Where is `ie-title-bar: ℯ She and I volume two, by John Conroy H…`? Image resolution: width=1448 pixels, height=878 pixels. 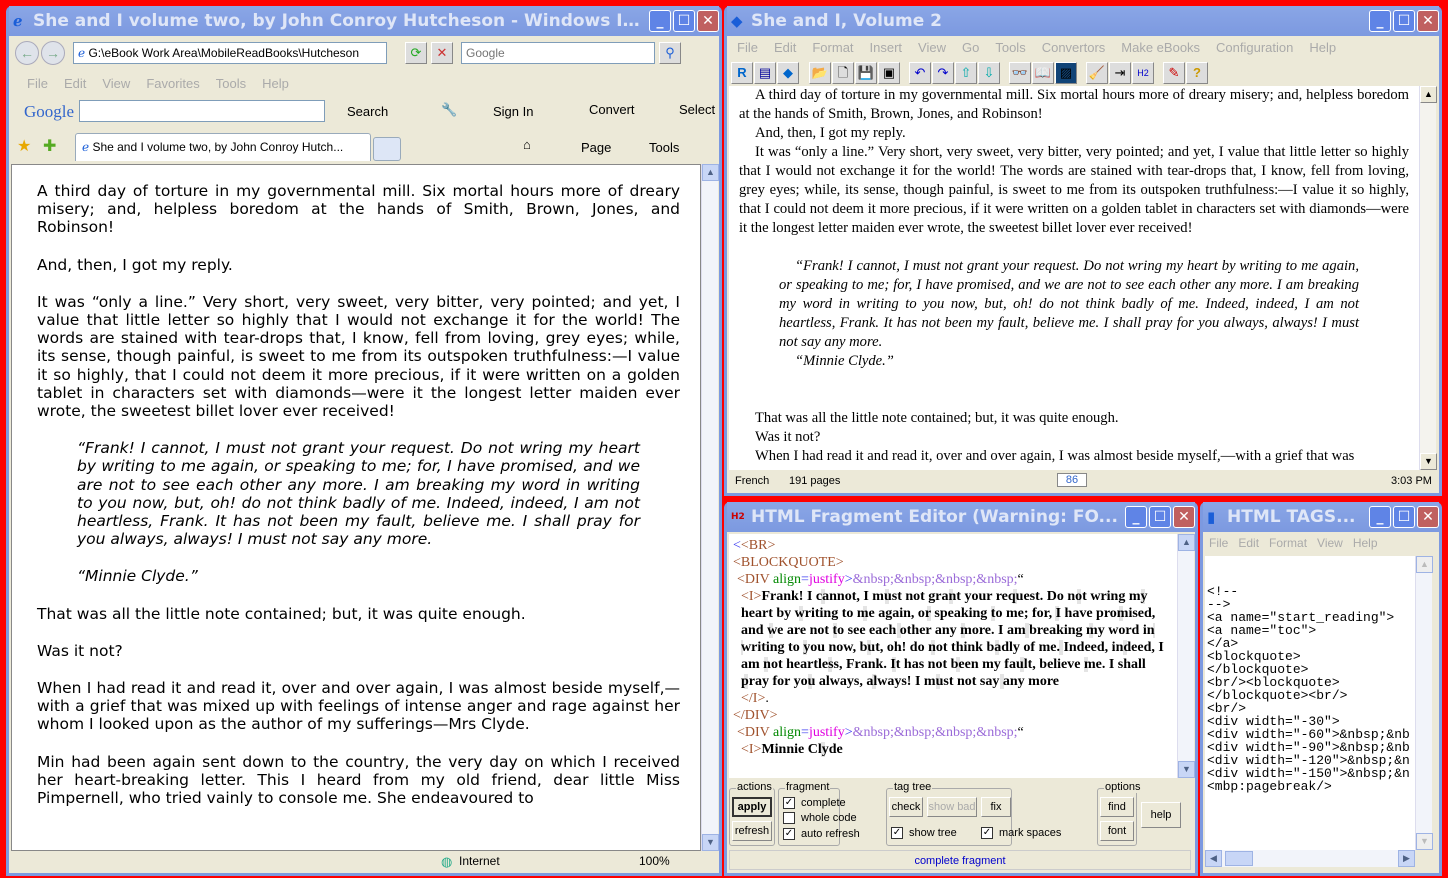
ie-title-bar: ℯ She and I volume two, by John Conroy H… is located at coordinates (364, 21).